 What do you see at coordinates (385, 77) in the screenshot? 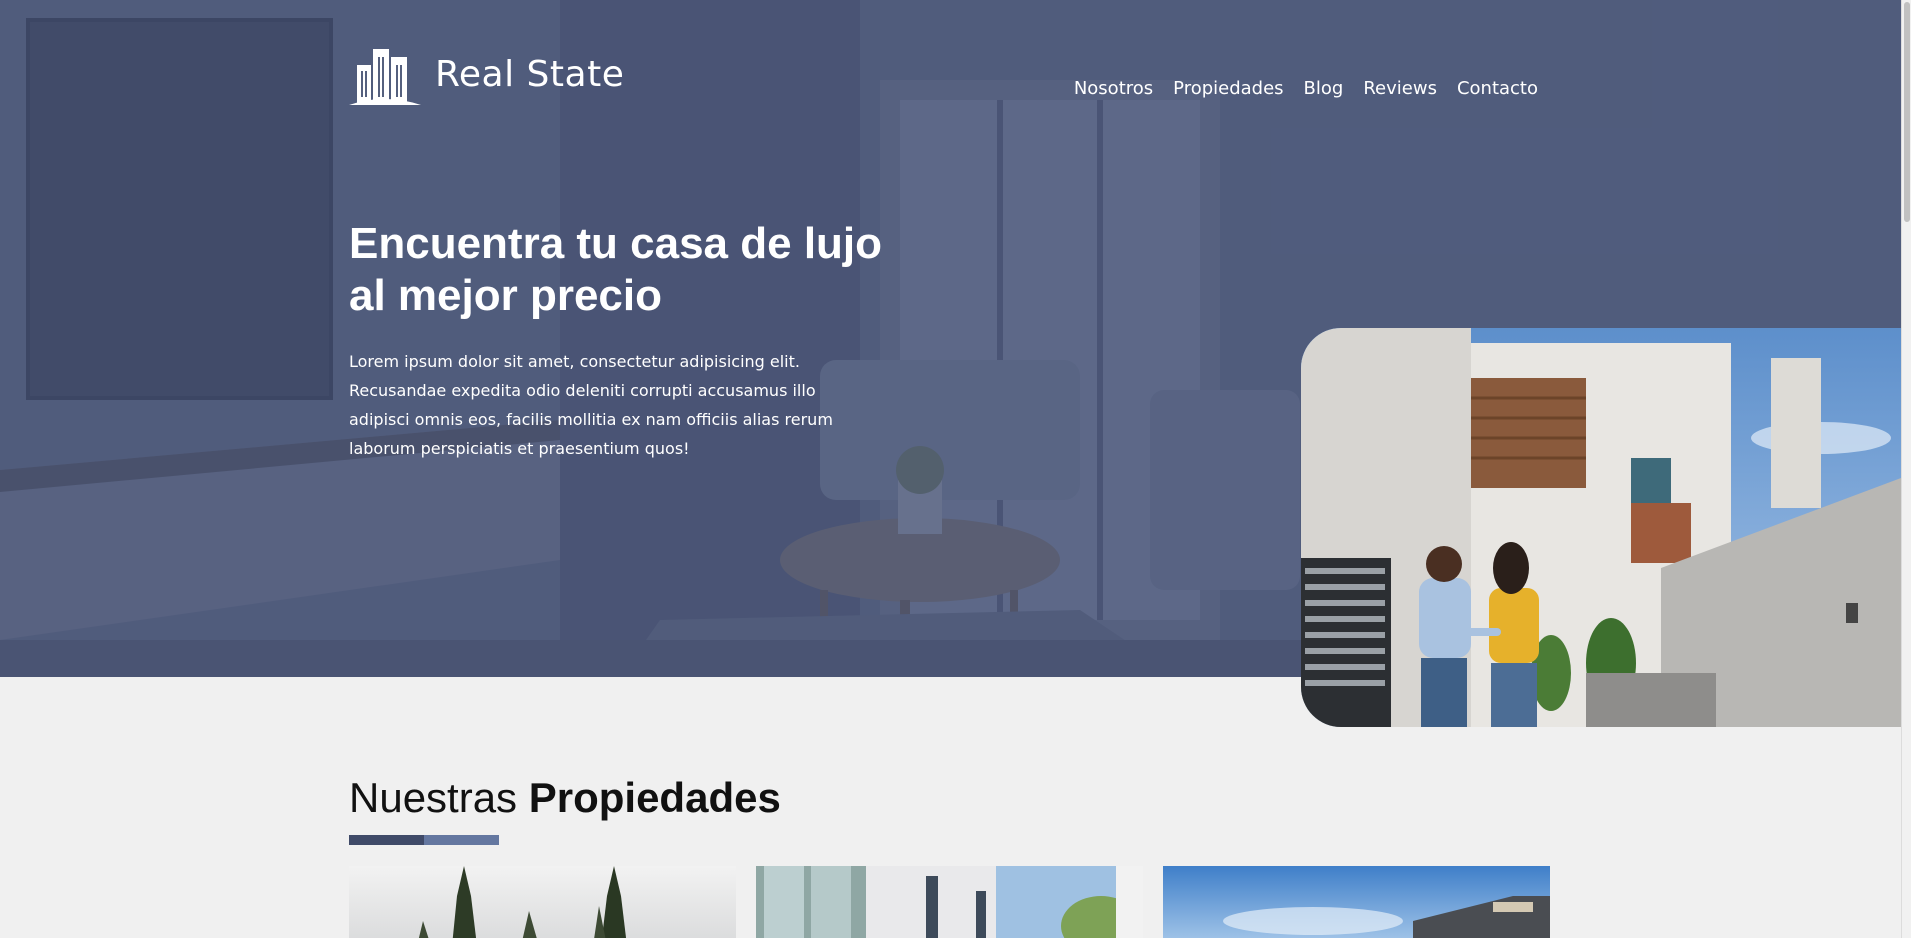
I see `buildings-icon` at bounding box center [385, 77].